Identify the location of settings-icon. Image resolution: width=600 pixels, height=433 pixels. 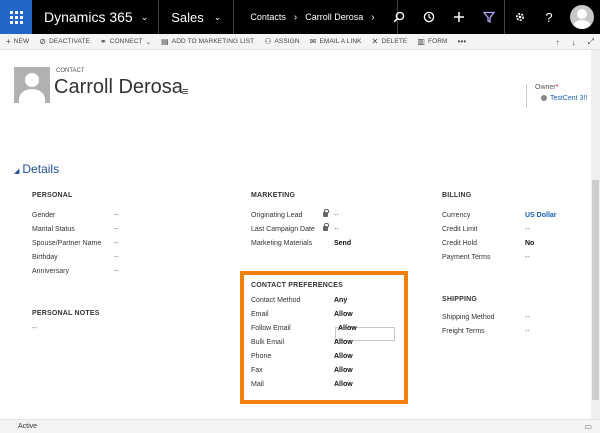
(519, 17).